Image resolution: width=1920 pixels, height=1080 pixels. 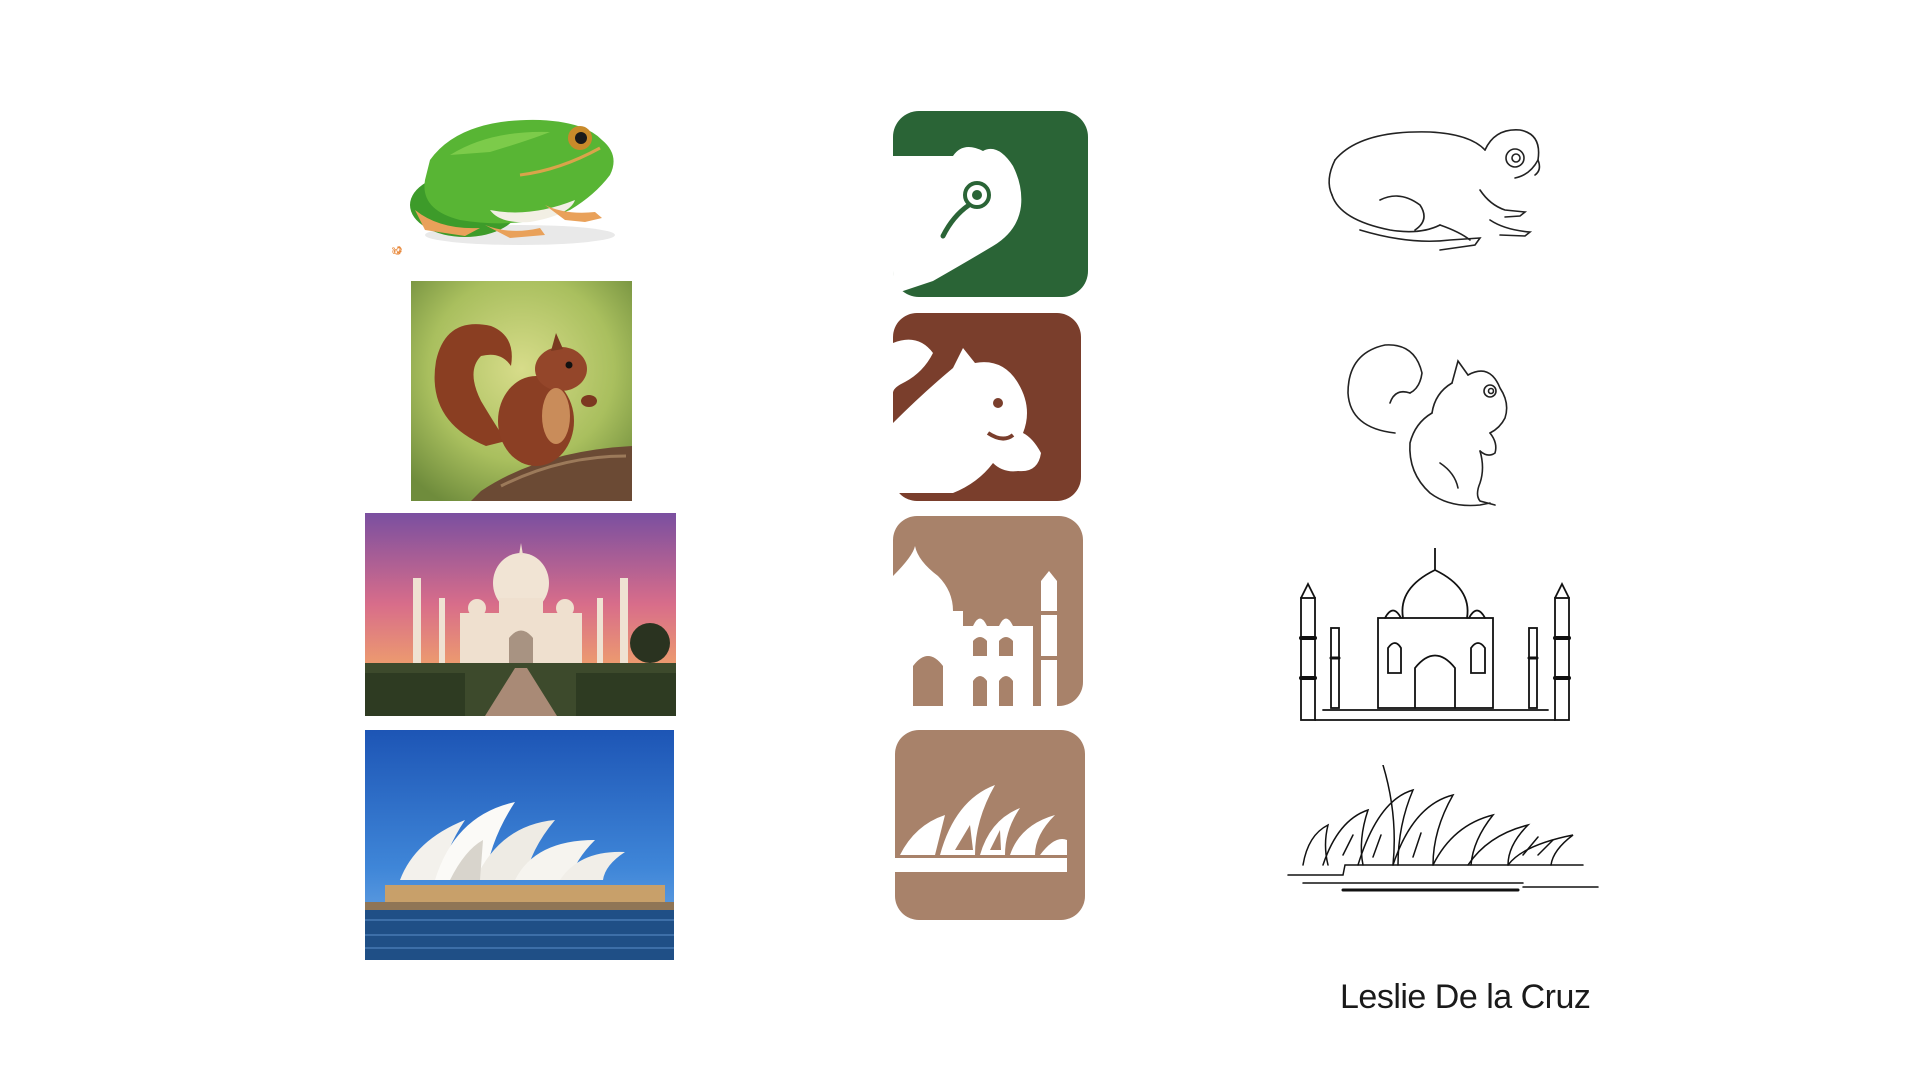 What do you see at coordinates (987, 407) in the screenshot?
I see `squirrel-pictogram-icon` at bounding box center [987, 407].